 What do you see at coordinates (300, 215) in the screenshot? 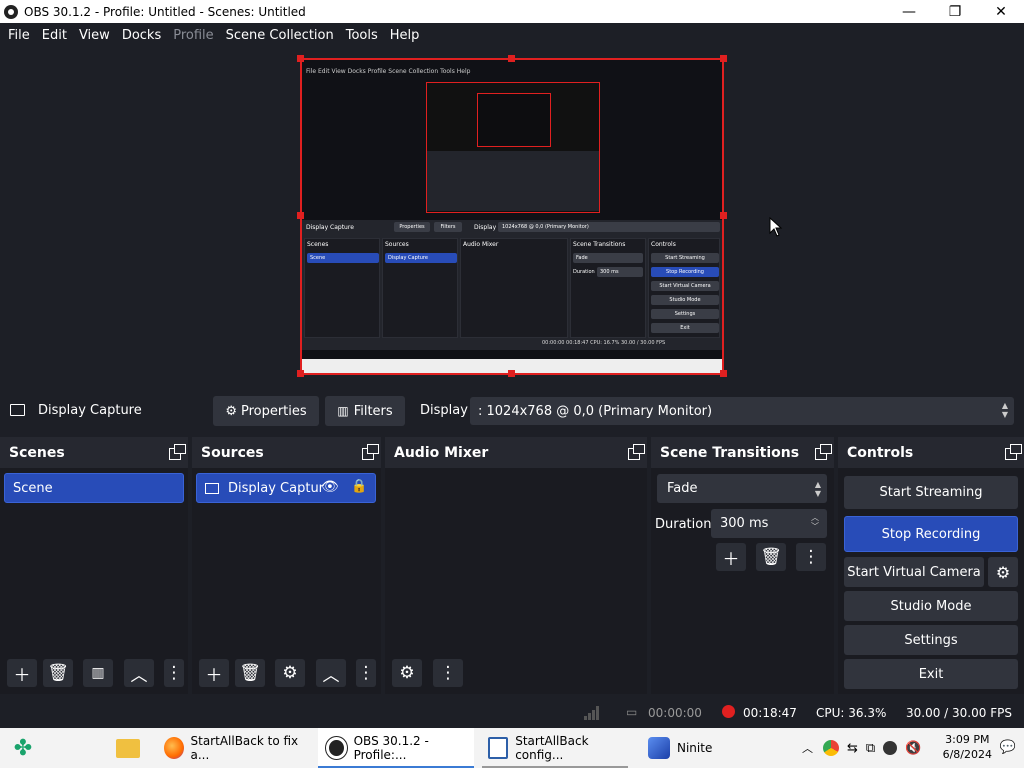
I see `resize-handle-l` at bounding box center [300, 215].